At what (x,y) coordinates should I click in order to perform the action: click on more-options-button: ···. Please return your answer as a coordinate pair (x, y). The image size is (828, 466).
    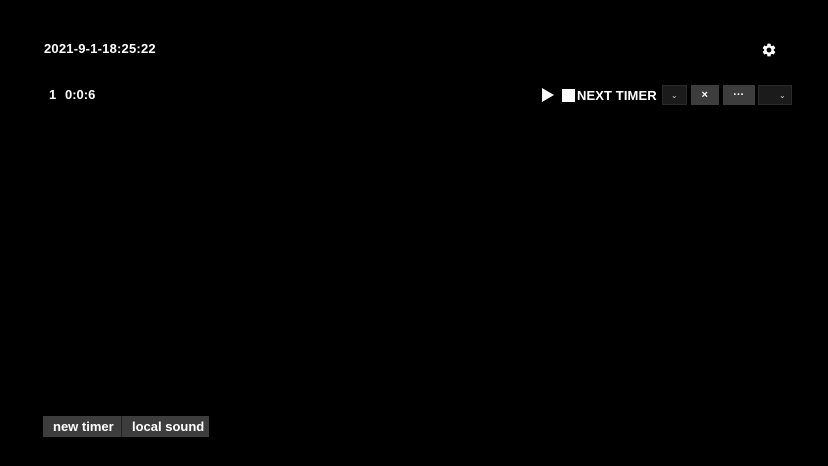
    Looking at the image, I should click on (738, 95).